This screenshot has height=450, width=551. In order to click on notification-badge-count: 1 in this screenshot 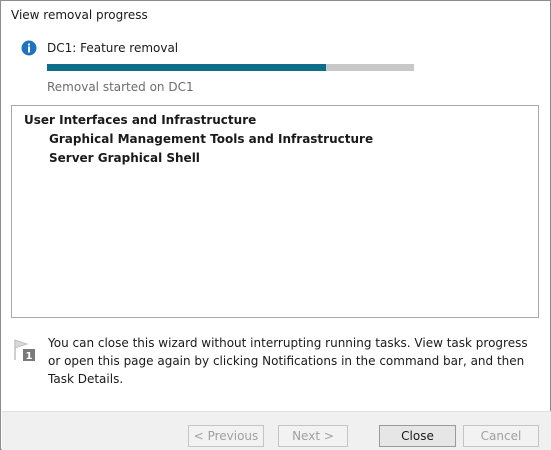, I will do `click(29, 356)`.